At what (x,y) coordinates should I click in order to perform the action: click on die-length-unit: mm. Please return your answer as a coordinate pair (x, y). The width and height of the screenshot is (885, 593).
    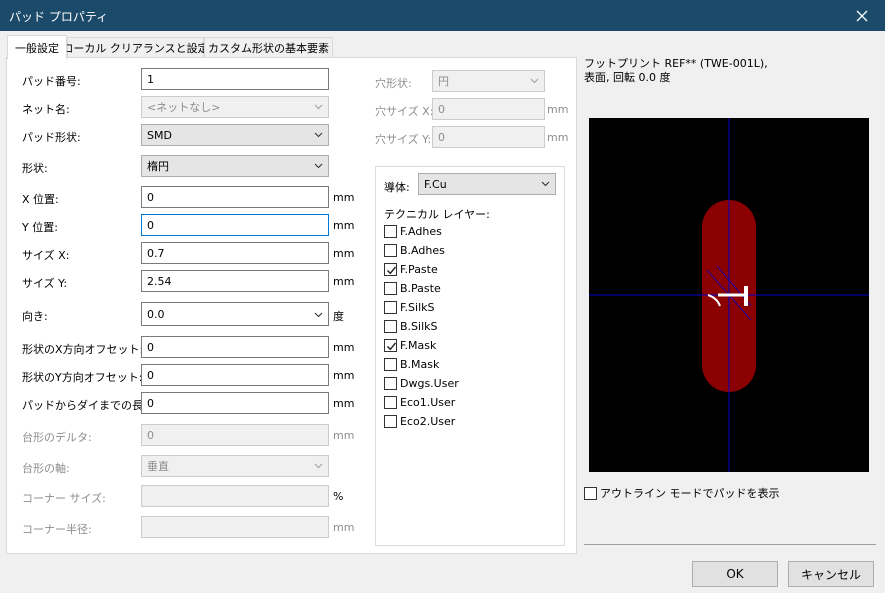
    Looking at the image, I should click on (344, 403).